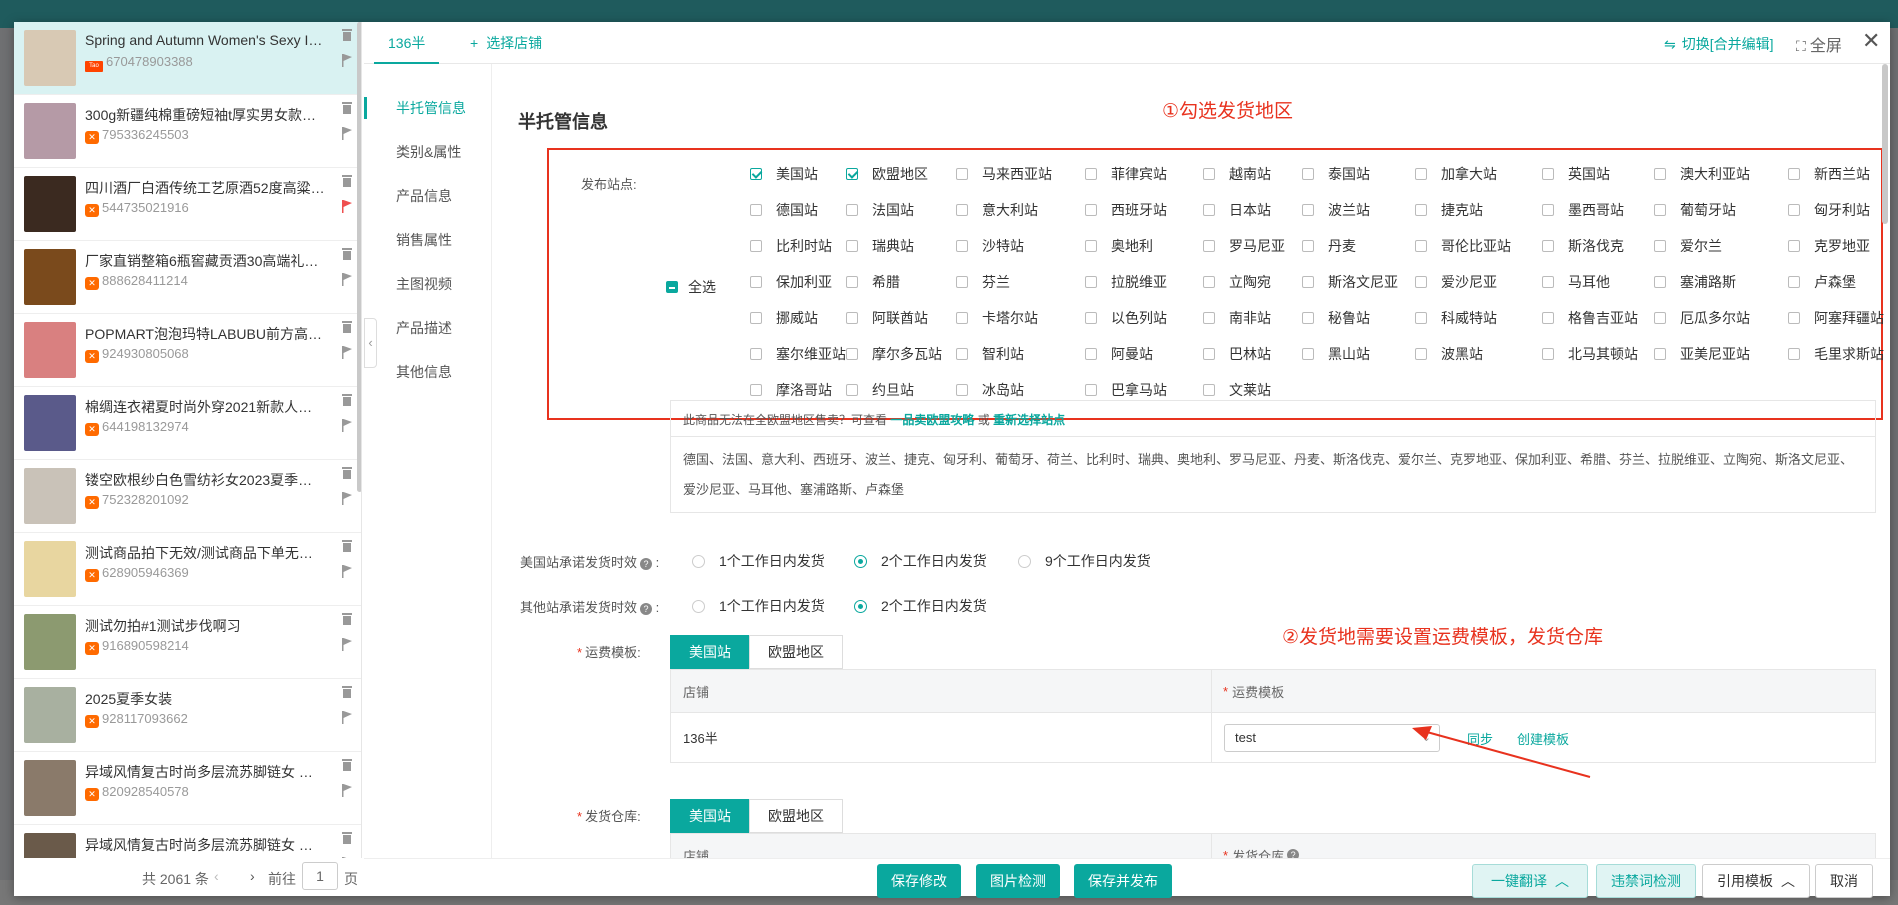  I want to click on warehouse-tab-eu: 欧盟地区, so click(796, 816).